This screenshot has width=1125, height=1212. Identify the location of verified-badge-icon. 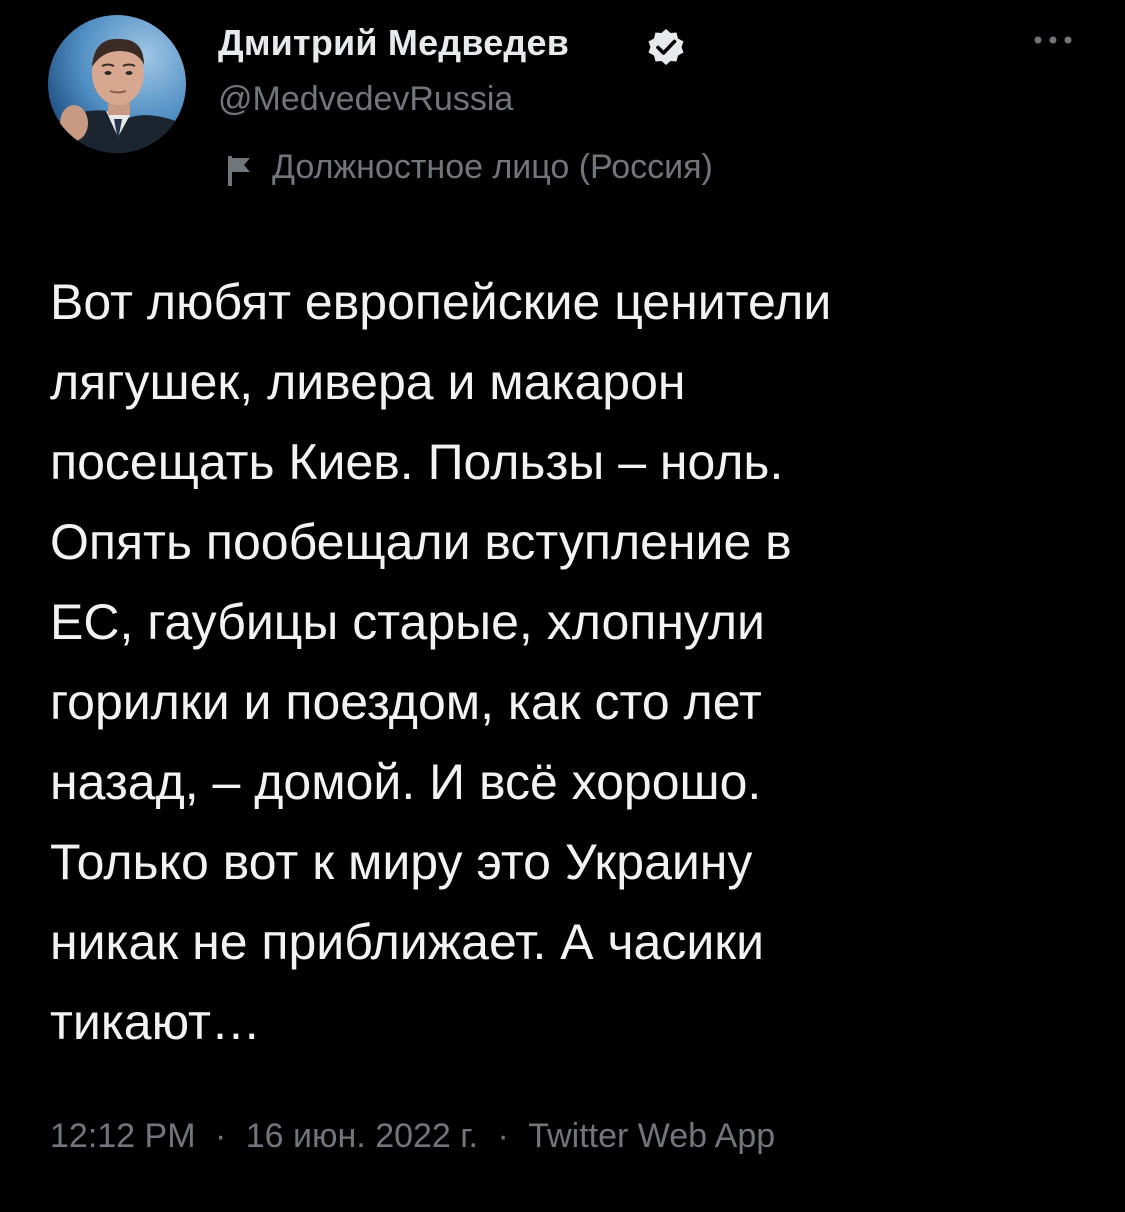
(666, 47).